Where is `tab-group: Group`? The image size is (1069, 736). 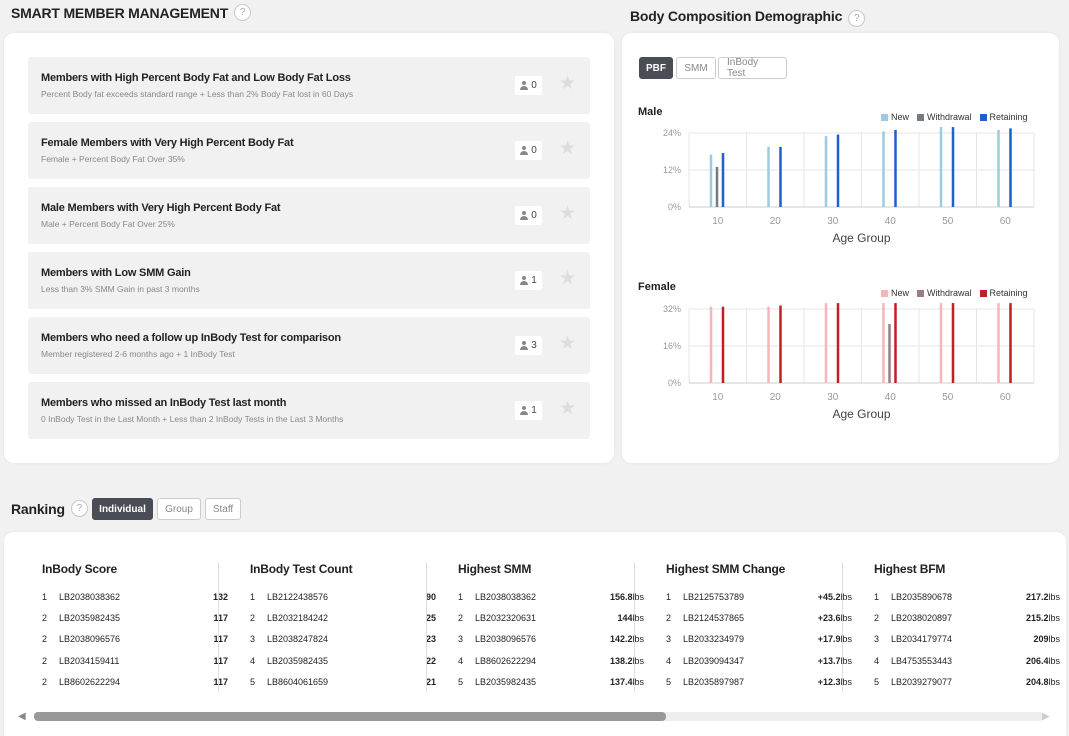
tab-group: Group is located at coordinates (179, 509).